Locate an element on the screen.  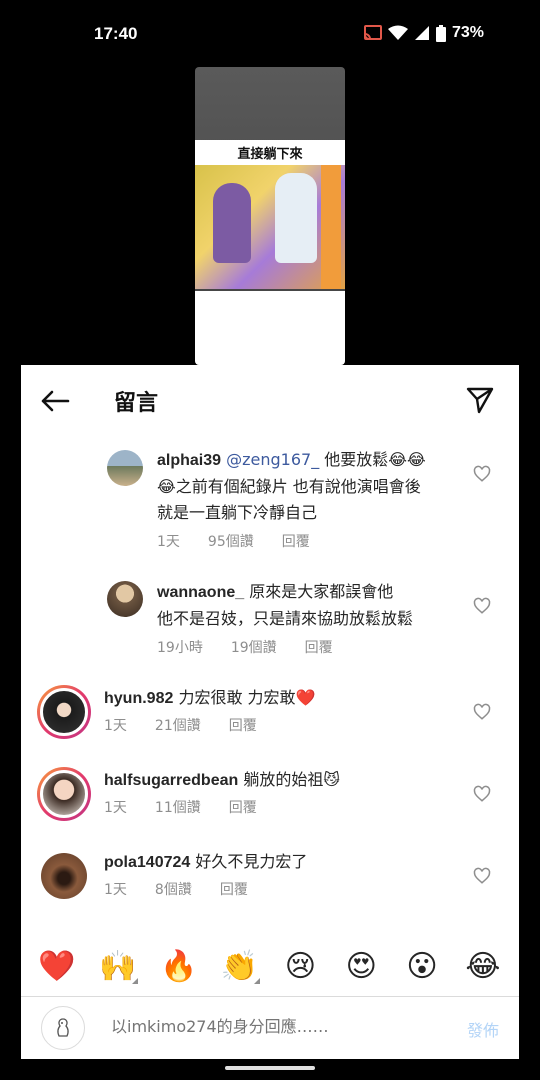
comment-meta: 1天 95個讚 回覆 is located at coordinates (247, 541).